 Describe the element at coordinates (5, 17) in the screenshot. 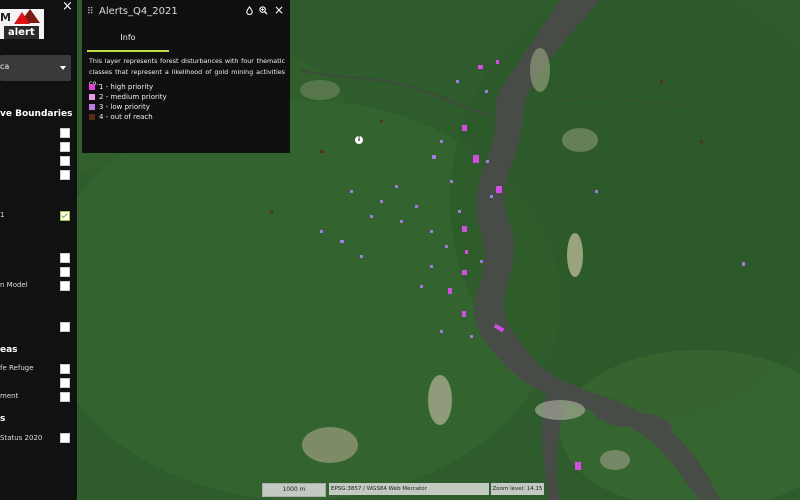

I see `logo-prefix: M` at that location.